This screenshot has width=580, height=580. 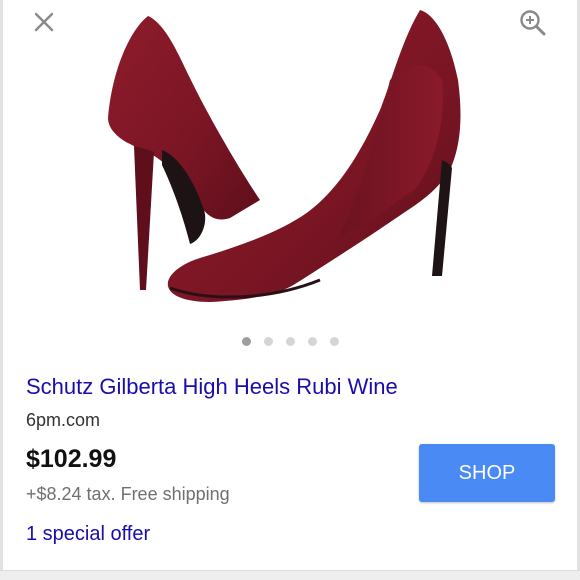 I want to click on carousel-indicator, so click(x=290, y=341).